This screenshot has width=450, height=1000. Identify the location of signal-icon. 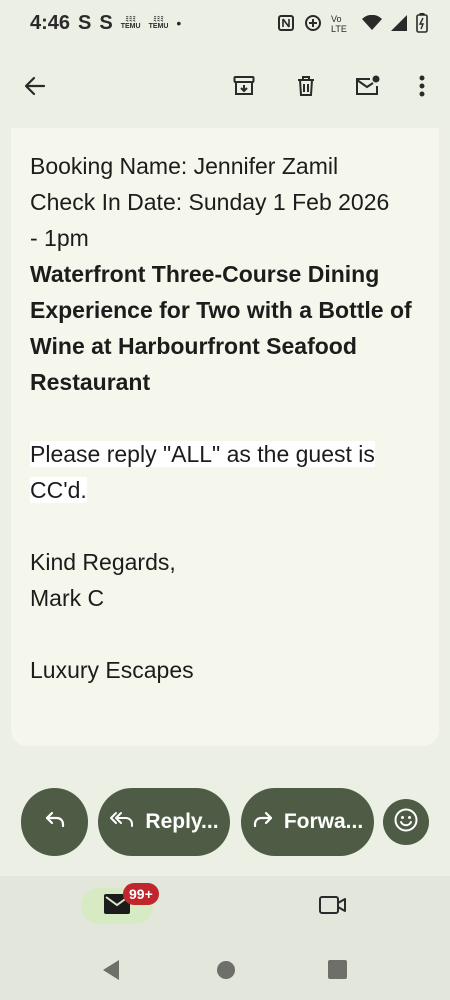
(399, 23).